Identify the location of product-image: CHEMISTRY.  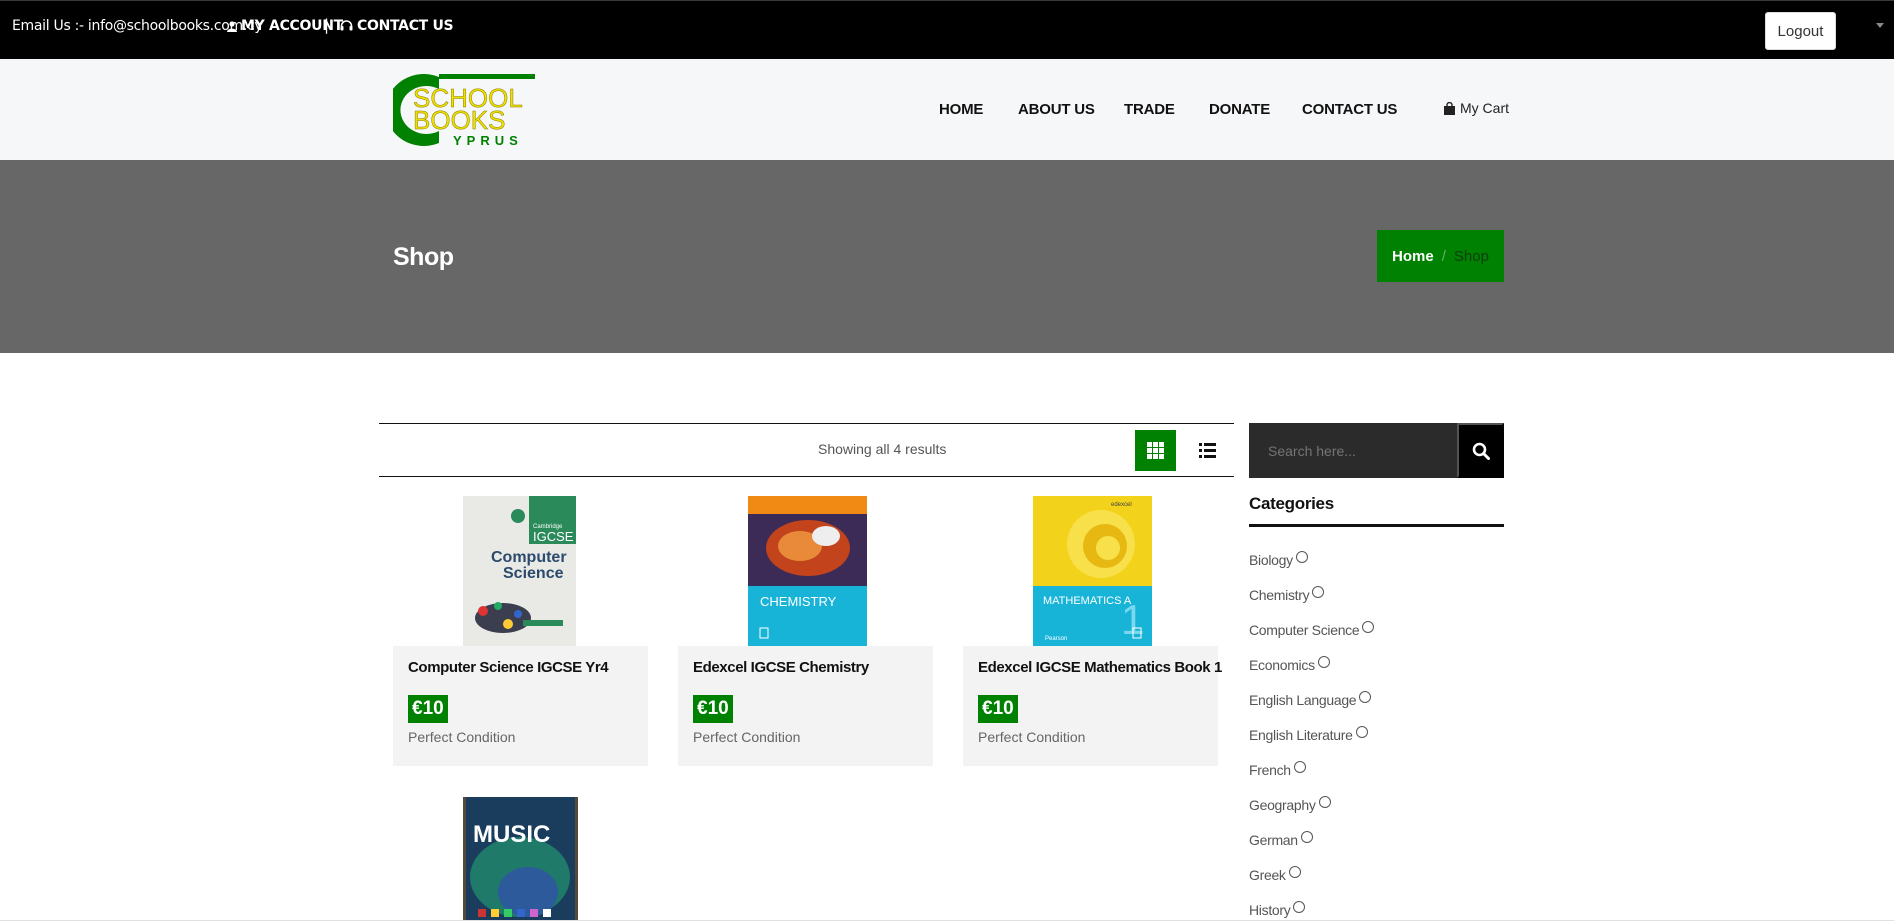
(807, 571).